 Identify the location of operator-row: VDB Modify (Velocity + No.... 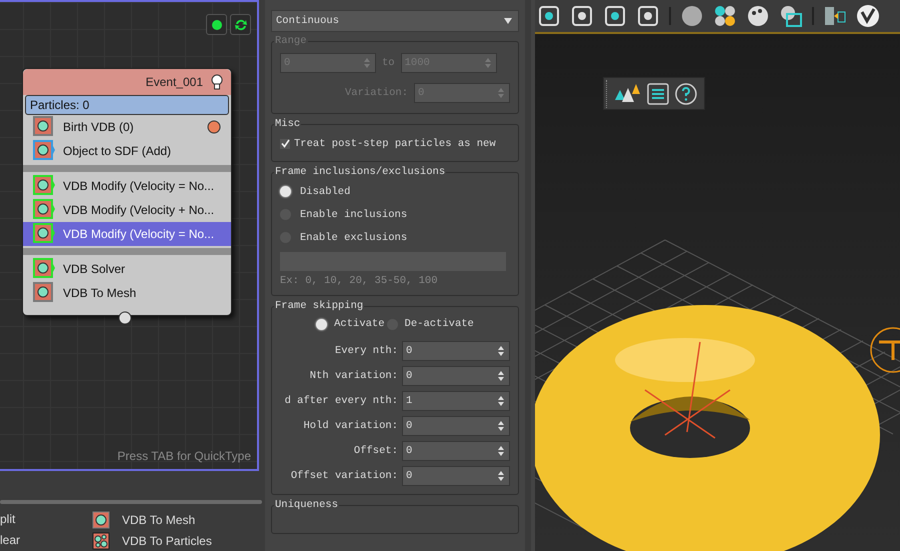
(127, 210).